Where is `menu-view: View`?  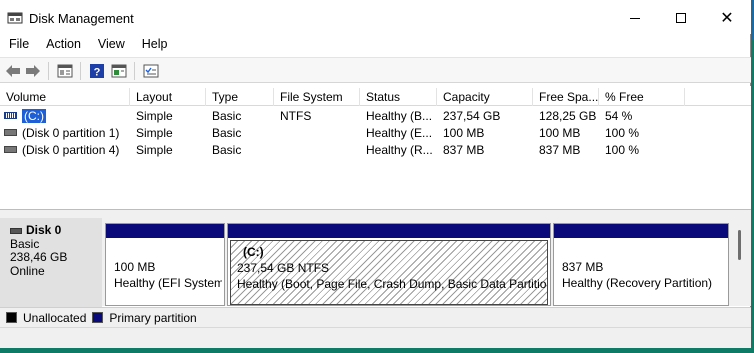
menu-view: View is located at coordinates (111, 45).